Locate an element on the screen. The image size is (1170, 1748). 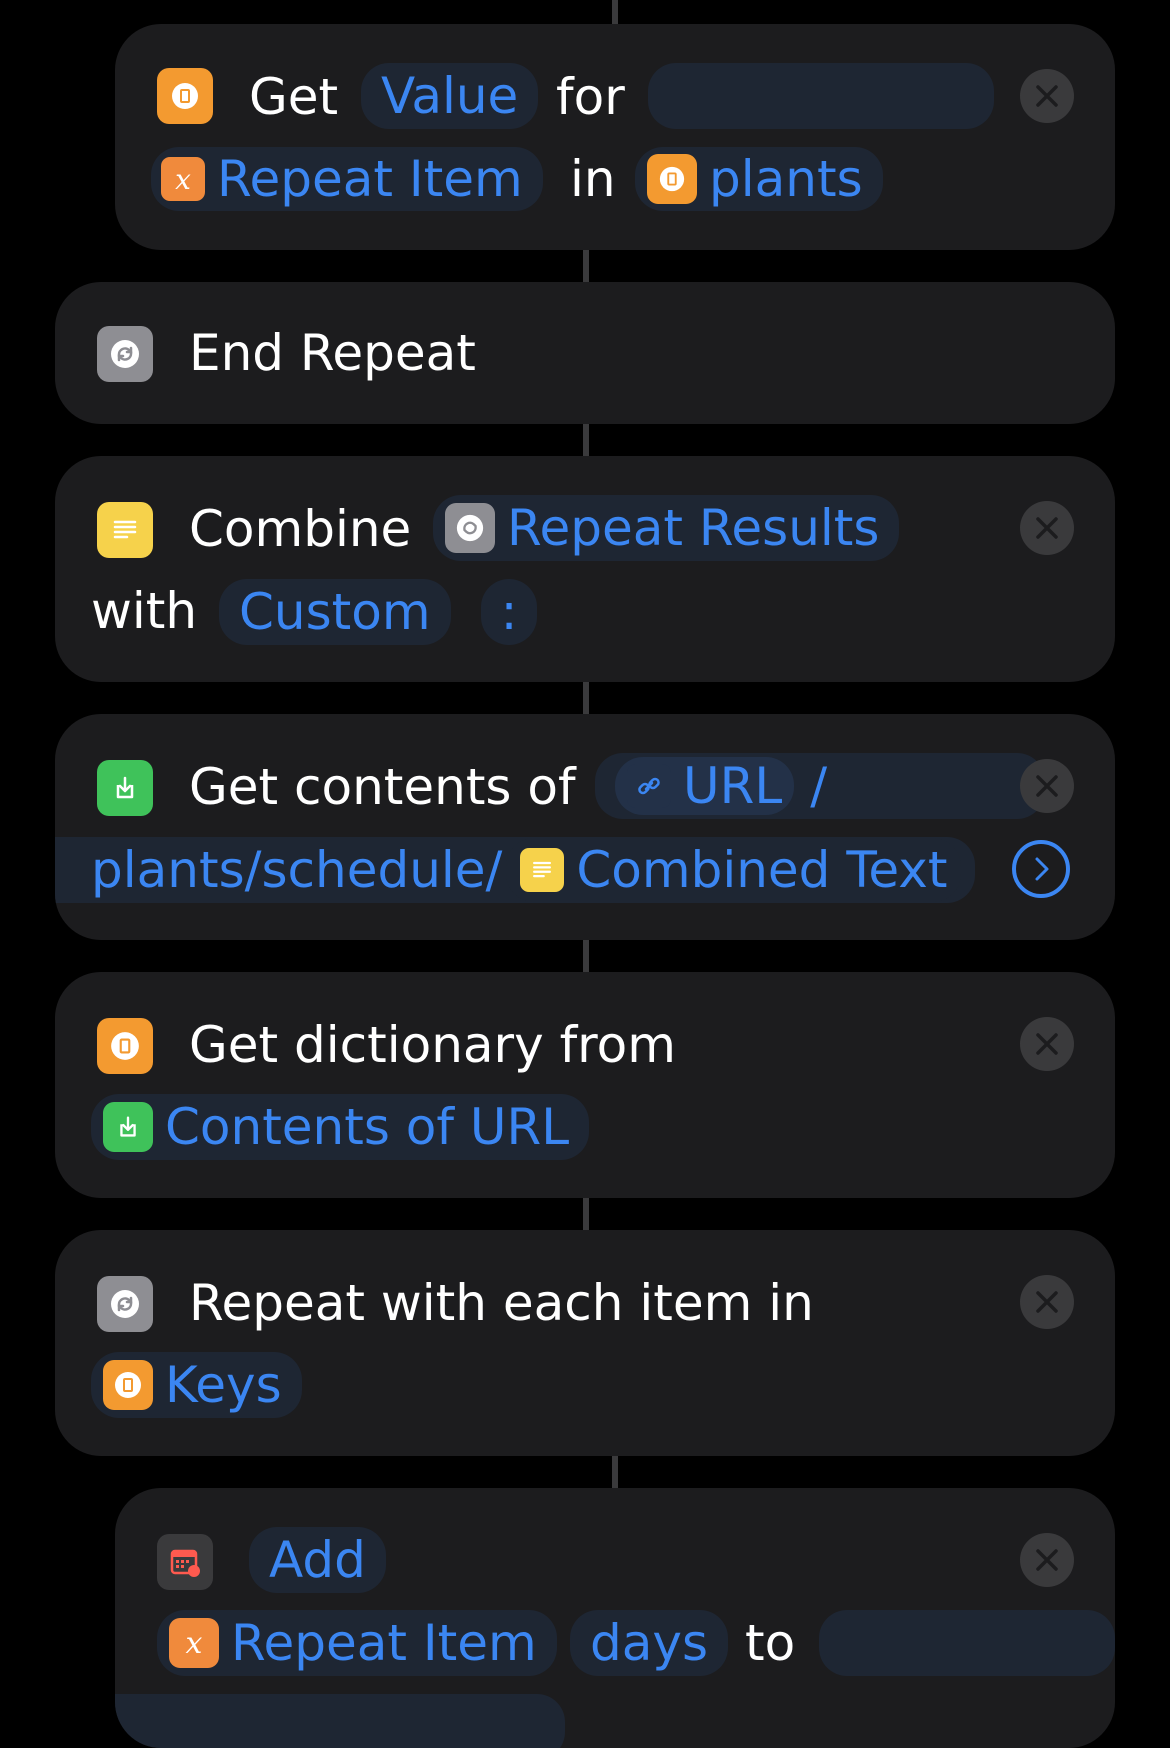
in-label: in is located at coordinates (593, 179).